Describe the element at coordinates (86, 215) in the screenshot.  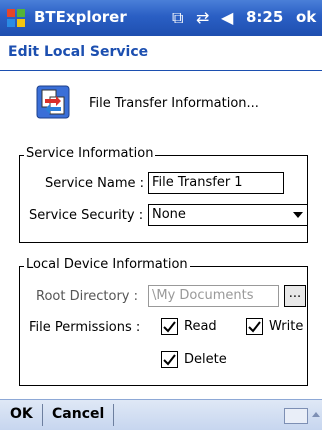
I see `service-security-label: Service Security :` at that location.